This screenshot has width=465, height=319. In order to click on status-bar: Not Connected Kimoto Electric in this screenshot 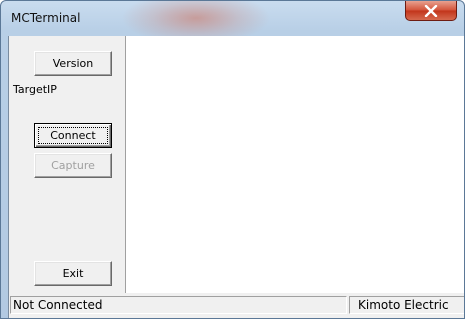, I will do `click(236, 305)`.